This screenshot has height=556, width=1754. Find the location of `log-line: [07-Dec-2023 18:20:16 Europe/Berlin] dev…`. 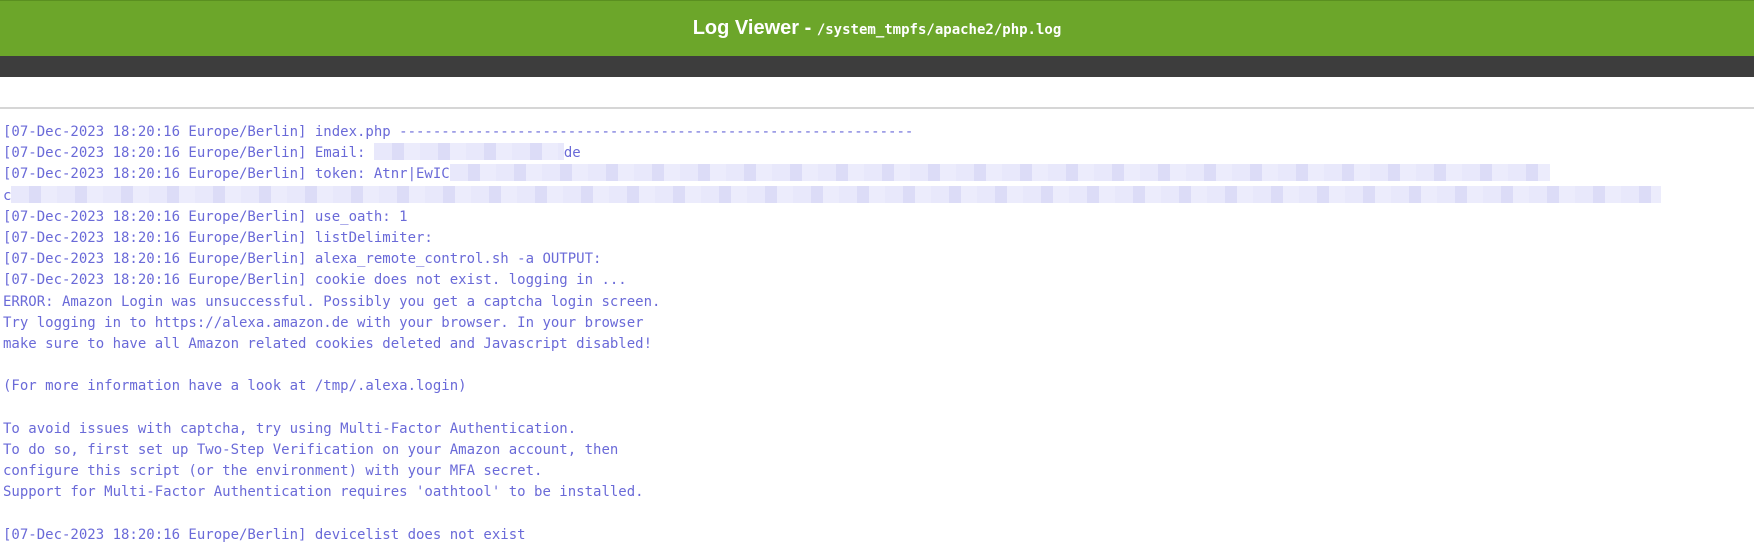

log-line: [07-Dec-2023 18:20:16 Europe/Berlin] dev… is located at coordinates (264, 534).